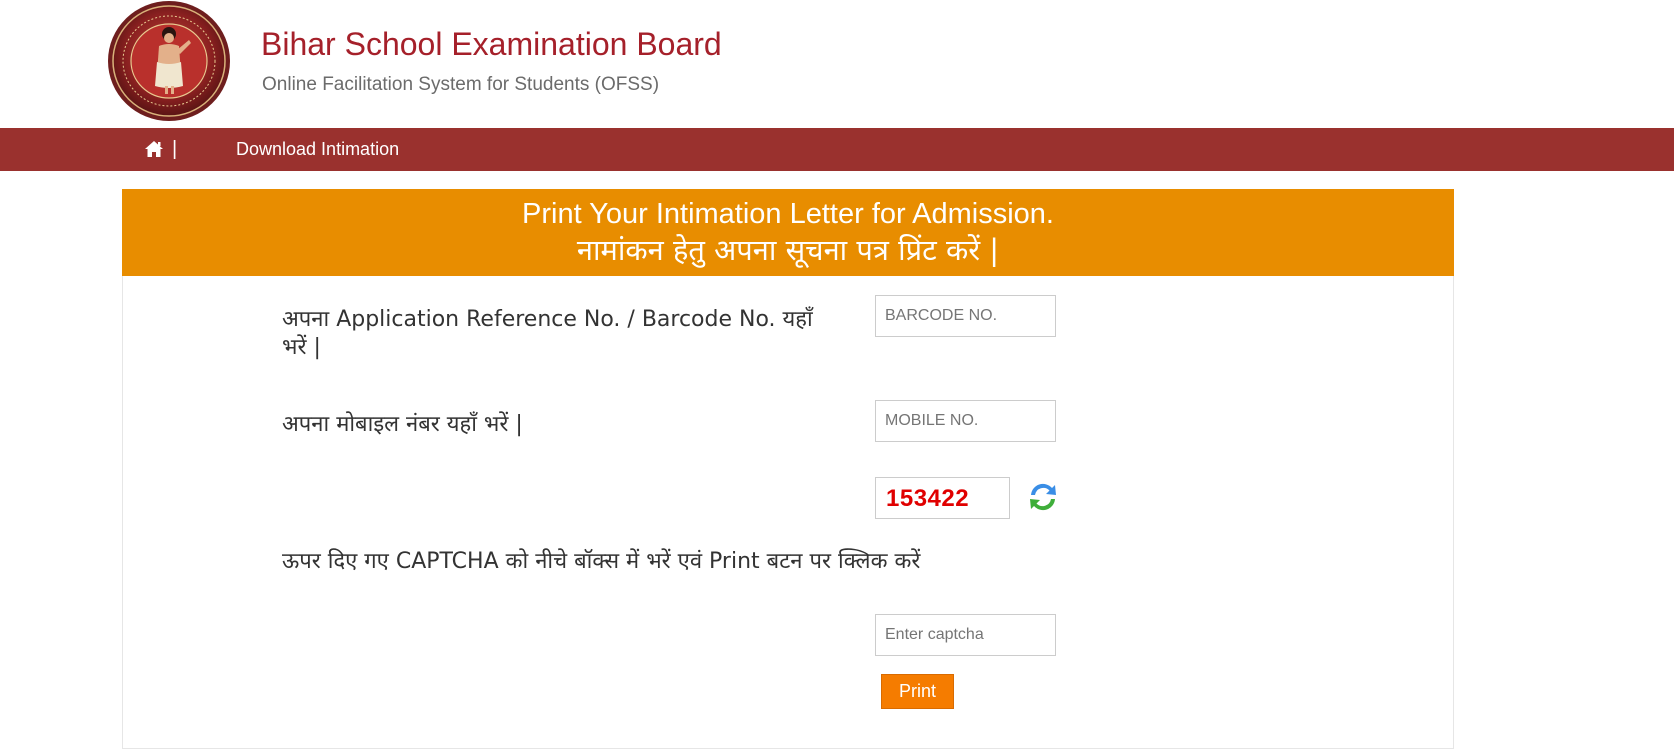 Image resolution: width=1674 pixels, height=749 pixels. Describe the element at coordinates (402, 424) in the screenshot. I see `mobile-label: अपना मोबाइल नंबर यहाँ भरें |` at that location.